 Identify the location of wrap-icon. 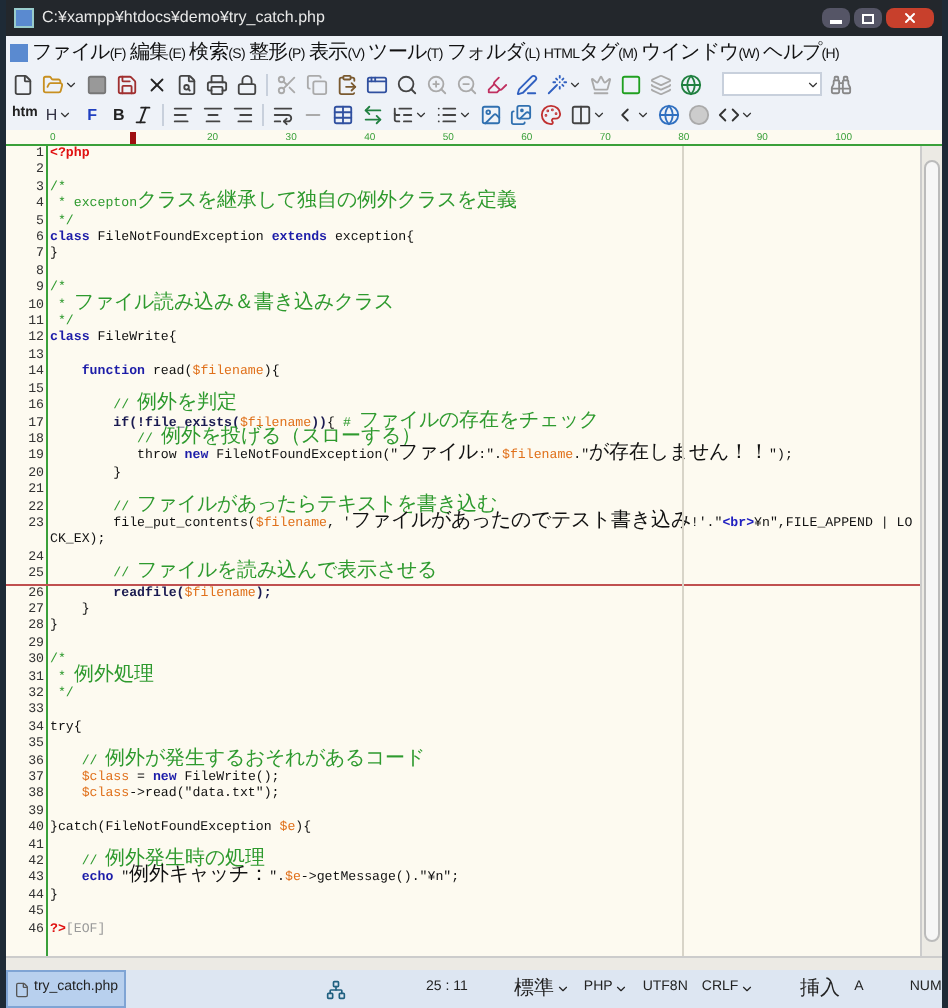
(283, 115).